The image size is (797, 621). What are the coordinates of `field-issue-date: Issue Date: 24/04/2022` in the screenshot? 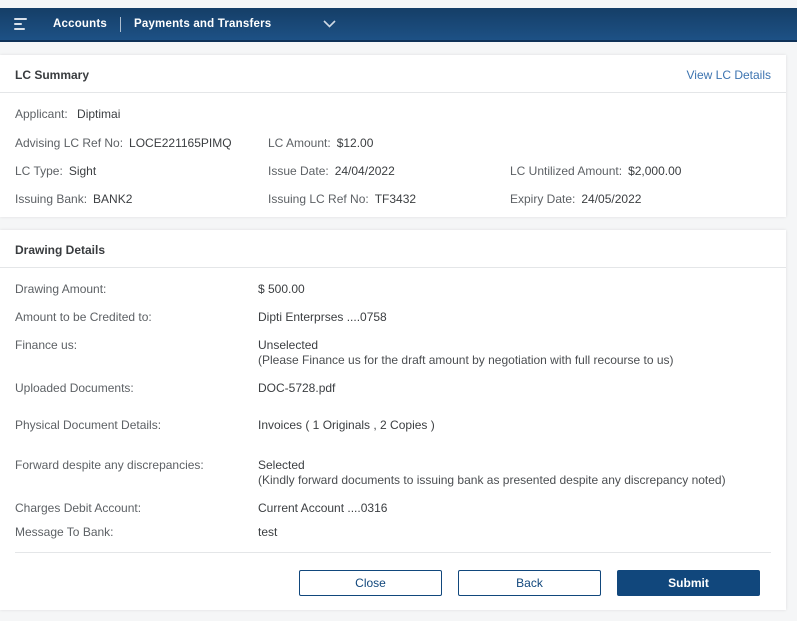 It's located at (389, 171).